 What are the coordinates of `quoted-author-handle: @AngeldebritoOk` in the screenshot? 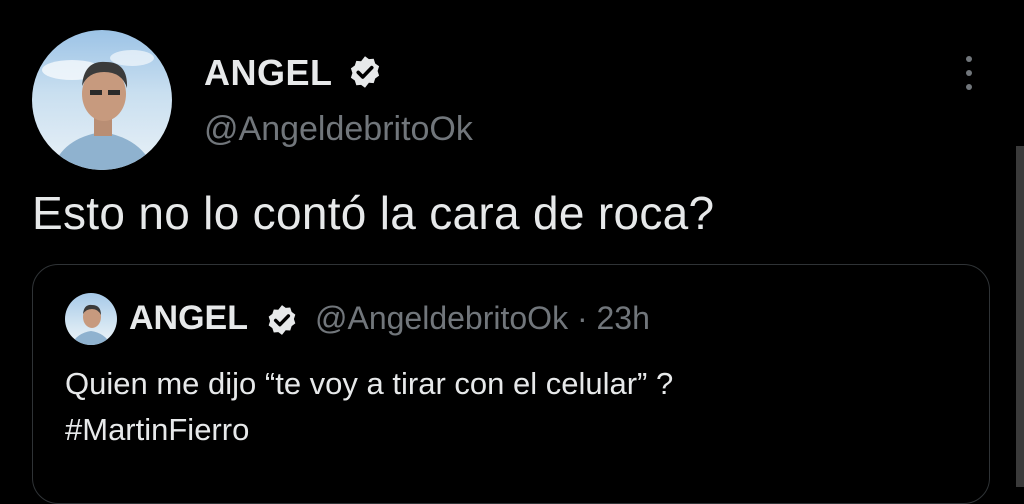 It's located at (441, 318).